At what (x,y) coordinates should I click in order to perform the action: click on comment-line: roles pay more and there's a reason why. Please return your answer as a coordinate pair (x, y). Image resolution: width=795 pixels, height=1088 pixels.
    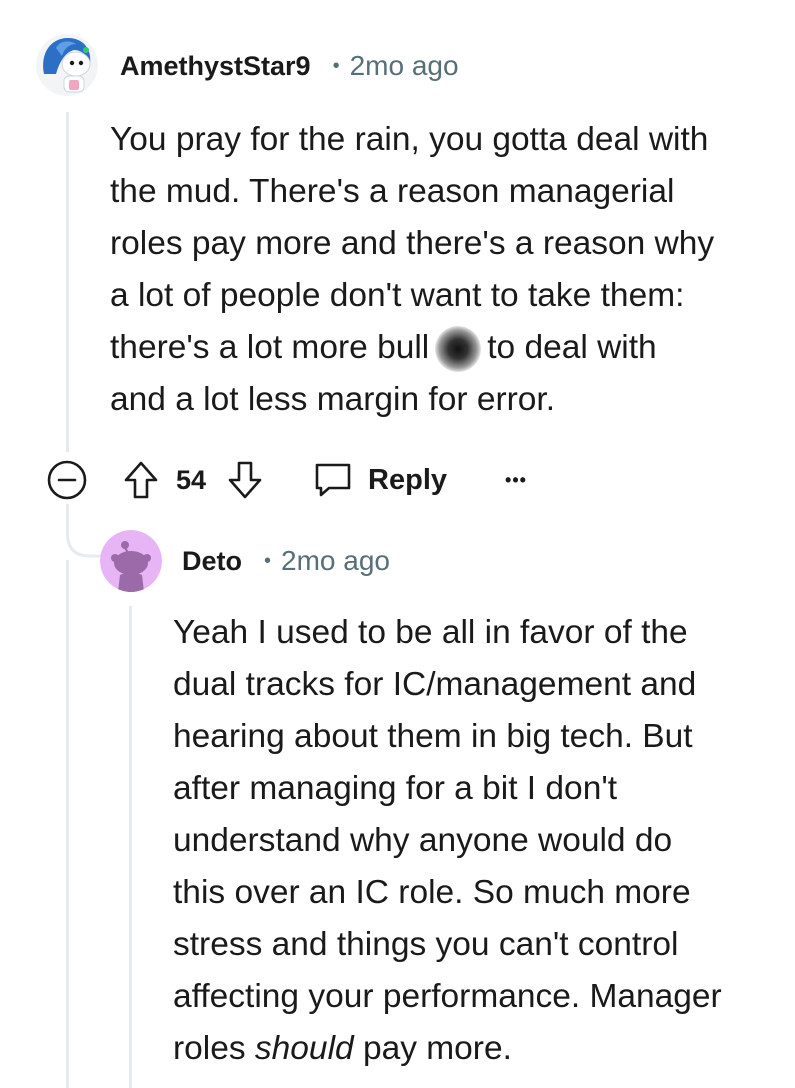
    Looking at the image, I should click on (412, 243).